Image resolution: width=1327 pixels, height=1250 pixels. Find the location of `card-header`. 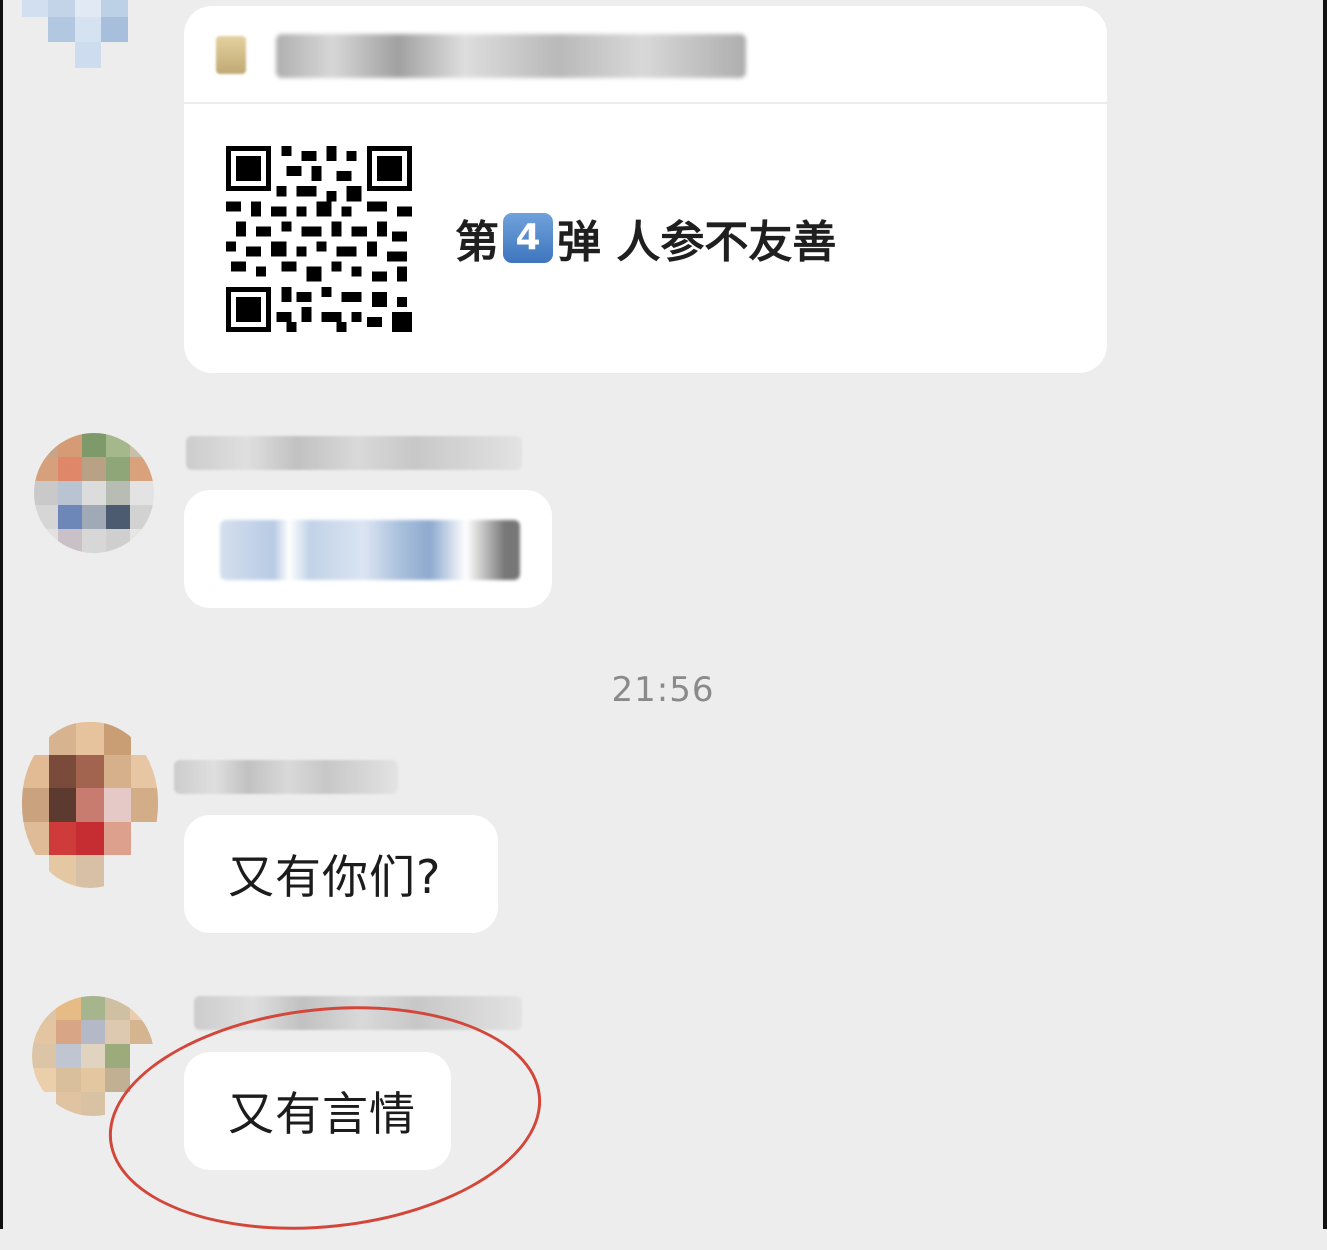

card-header is located at coordinates (645, 55).